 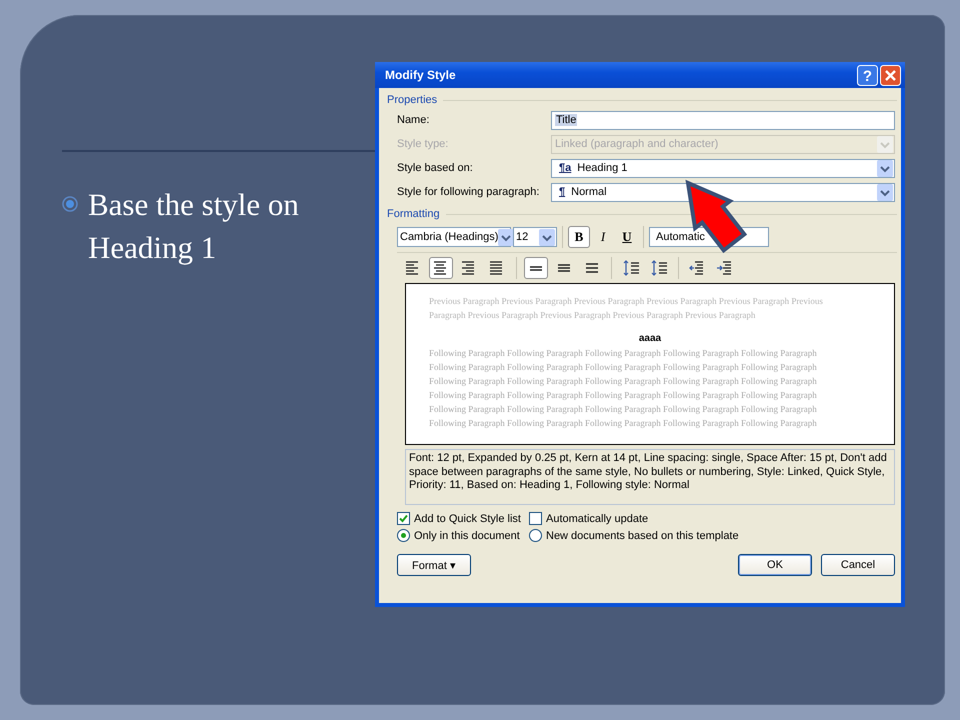 I want to click on underline-button: U, so click(x=627, y=237).